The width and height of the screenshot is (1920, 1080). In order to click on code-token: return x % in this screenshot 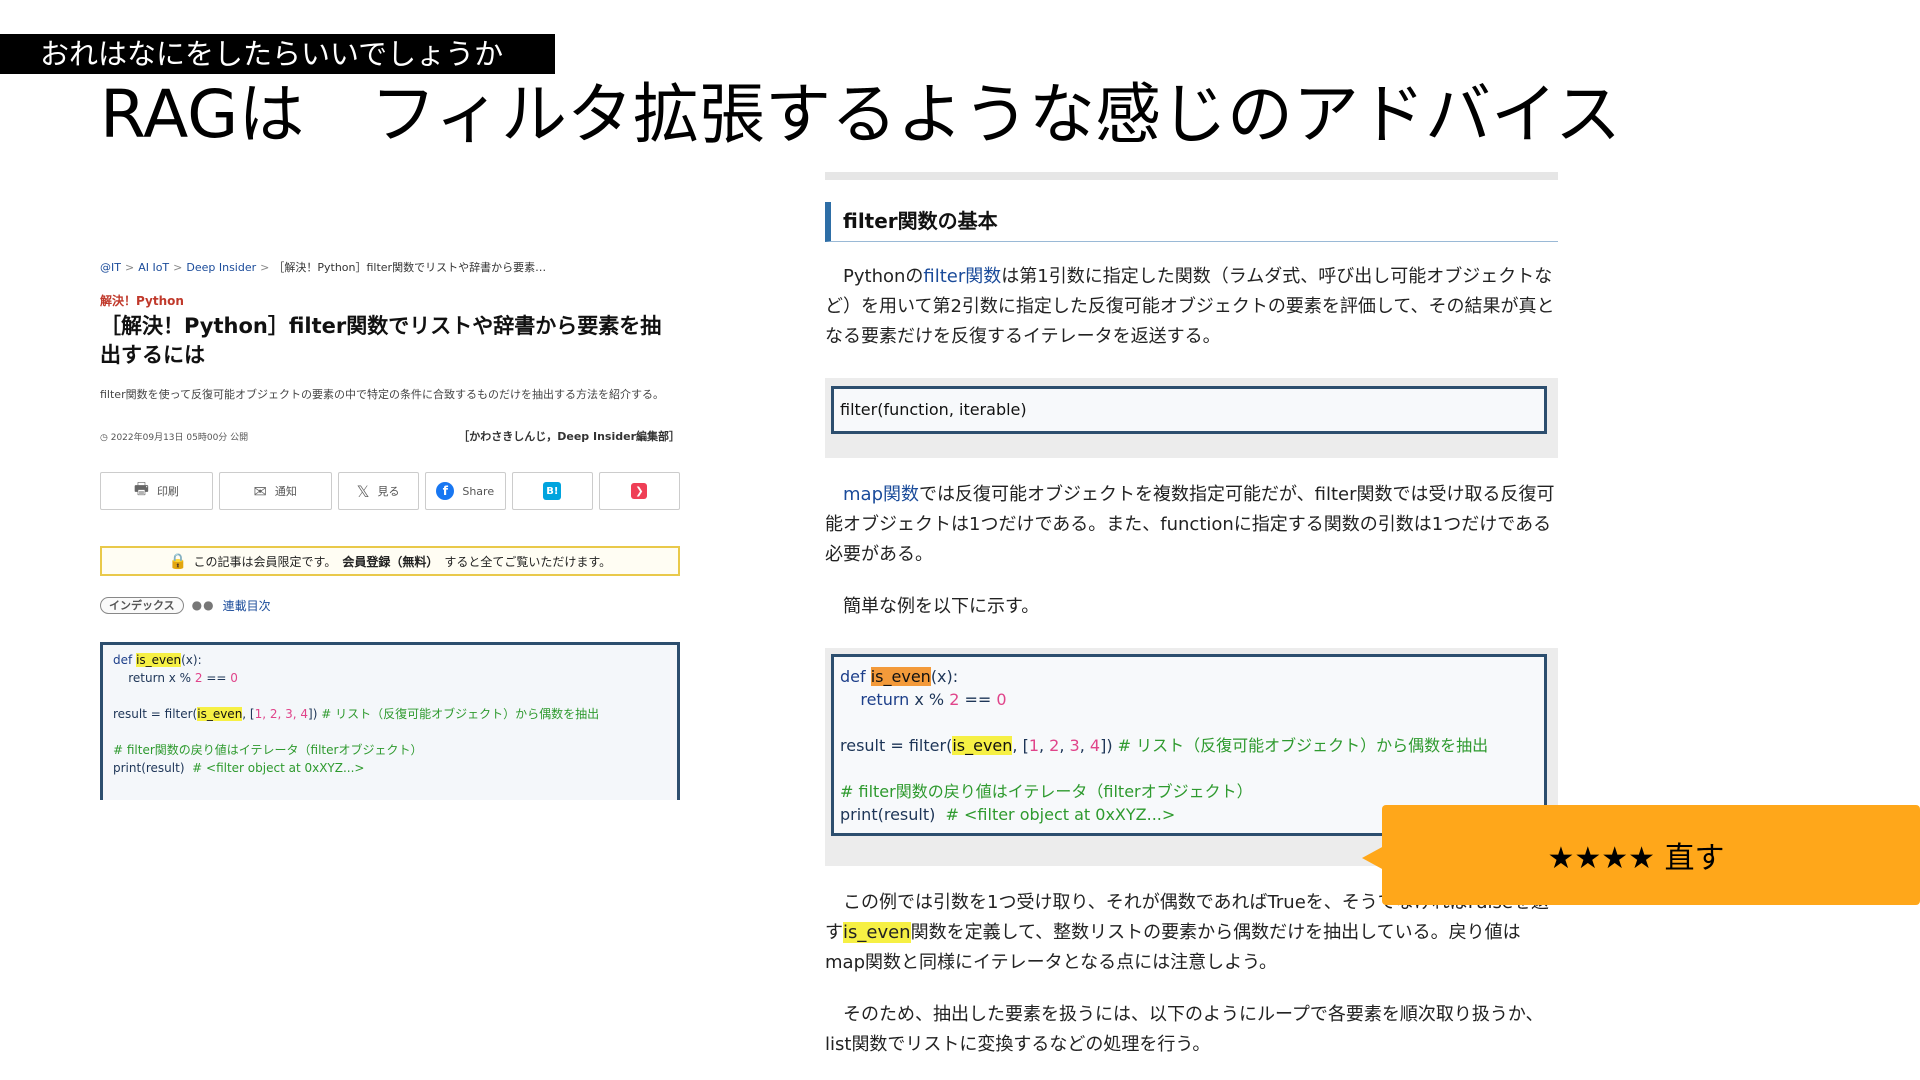, I will do `click(154, 678)`.